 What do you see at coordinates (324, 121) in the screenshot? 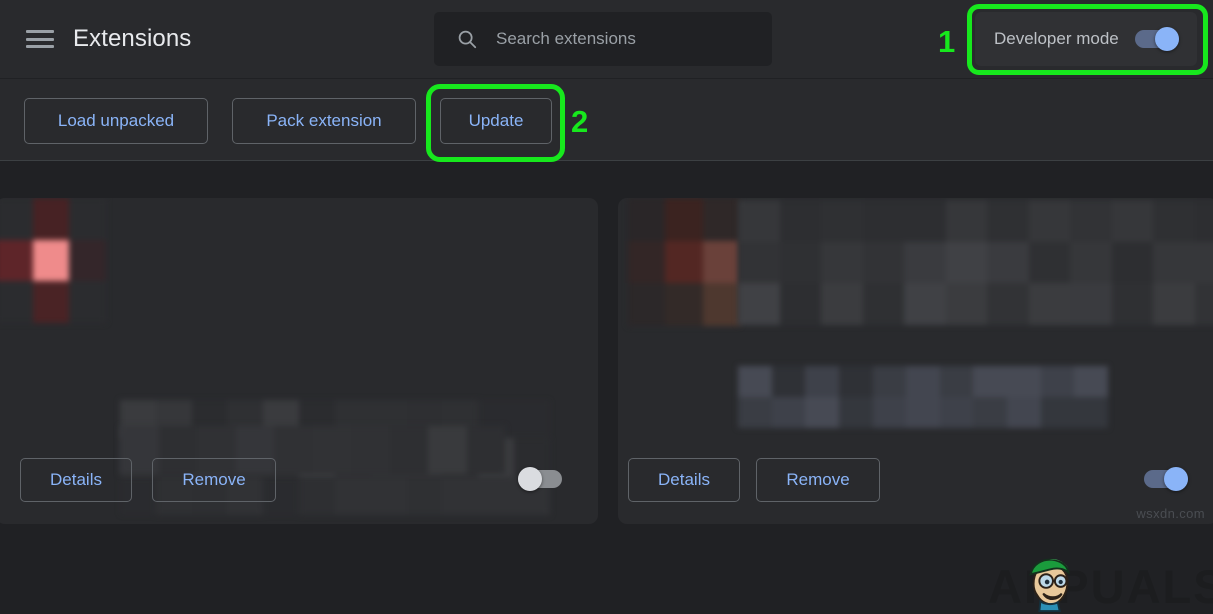
I see `pack-extension-button: Pack extension` at bounding box center [324, 121].